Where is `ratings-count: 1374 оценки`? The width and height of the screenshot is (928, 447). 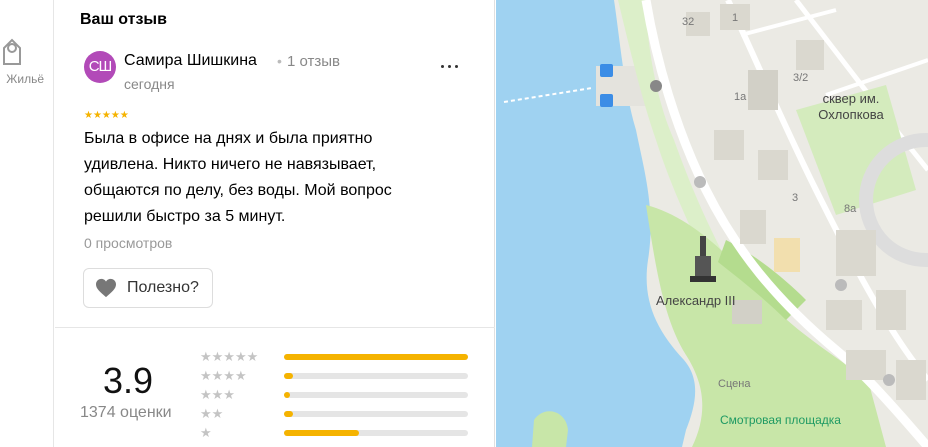
ratings-count: 1374 оценки is located at coordinates (126, 412).